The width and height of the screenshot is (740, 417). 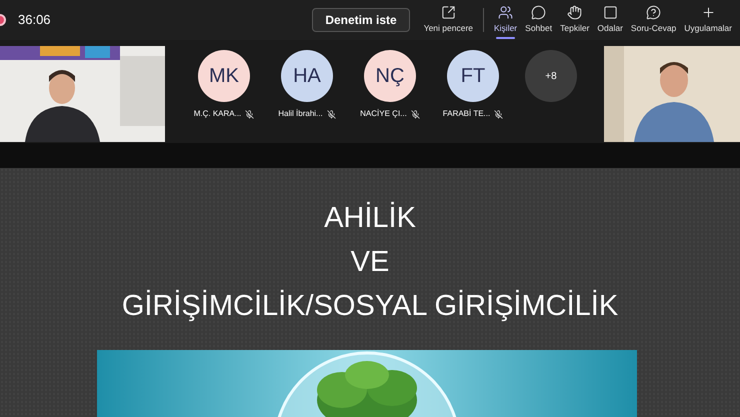 I want to click on more-participants-button: +8, so click(x=551, y=76).